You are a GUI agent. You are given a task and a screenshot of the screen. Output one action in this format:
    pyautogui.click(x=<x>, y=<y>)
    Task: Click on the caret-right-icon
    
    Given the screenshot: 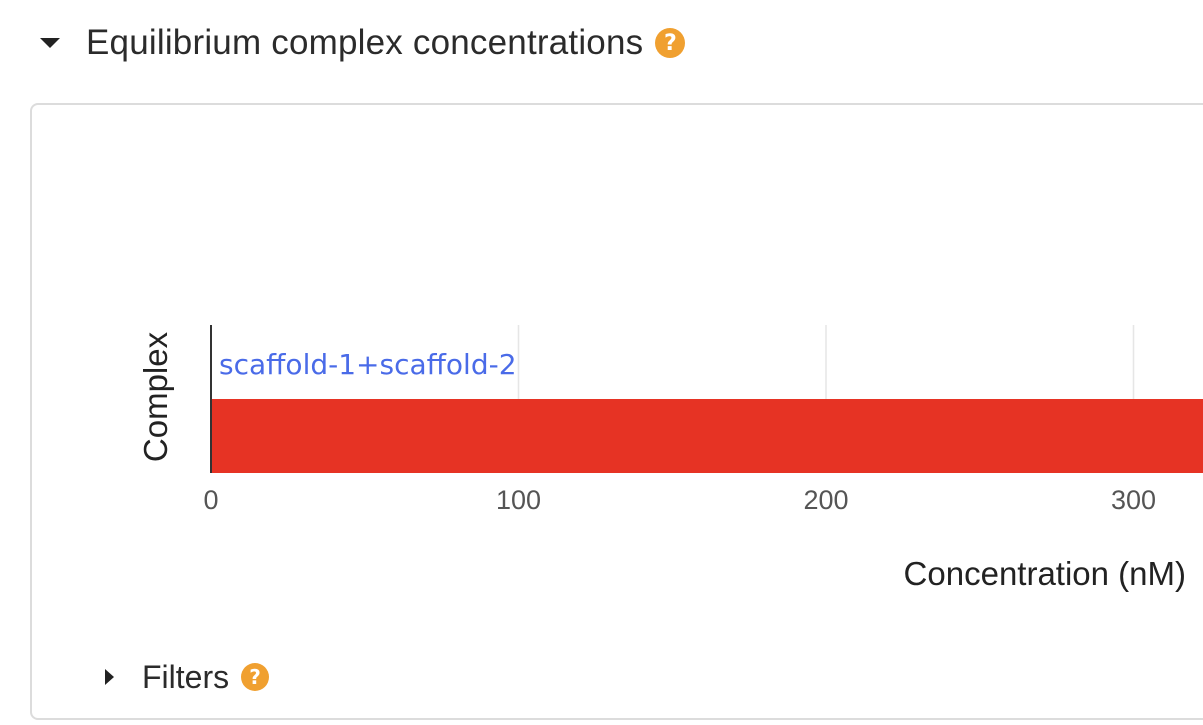 What is the action you would take?
    pyautogui.click(x=109, y=677)
    